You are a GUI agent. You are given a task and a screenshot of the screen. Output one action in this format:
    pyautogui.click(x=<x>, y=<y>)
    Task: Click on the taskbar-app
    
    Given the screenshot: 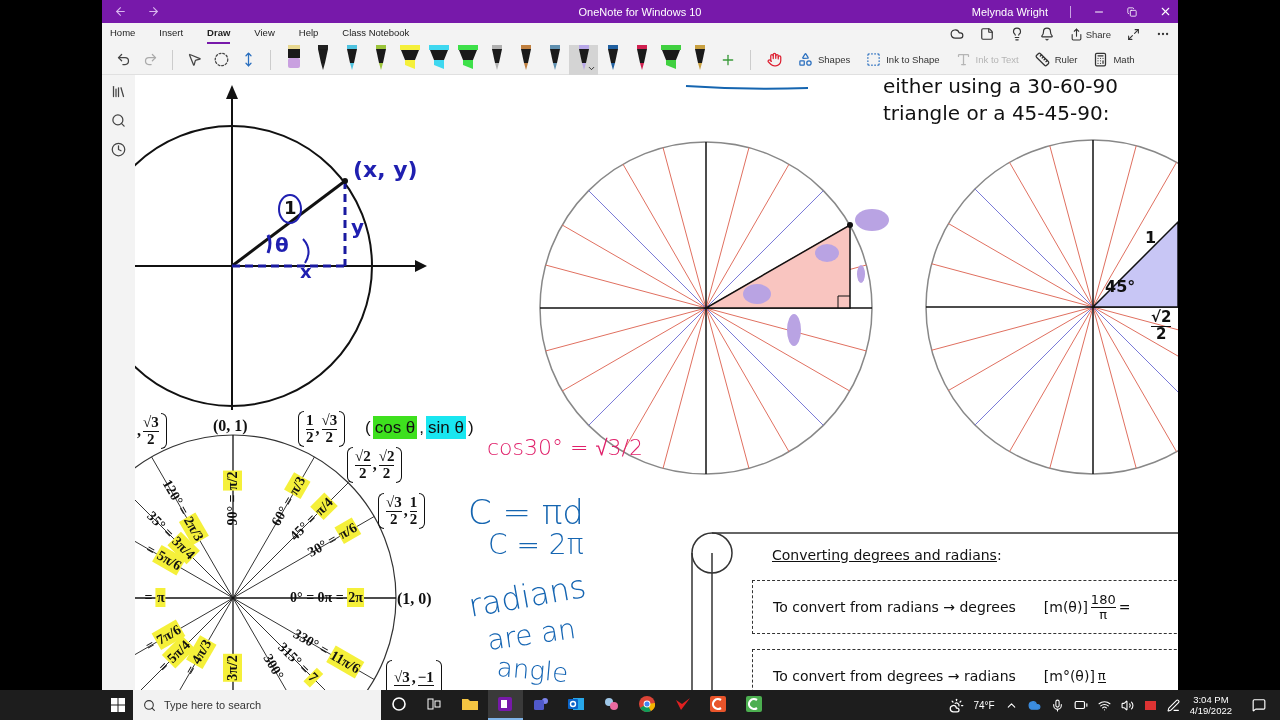 What is the action you would take?
    pyautogui.click(x=505, y=705)
    